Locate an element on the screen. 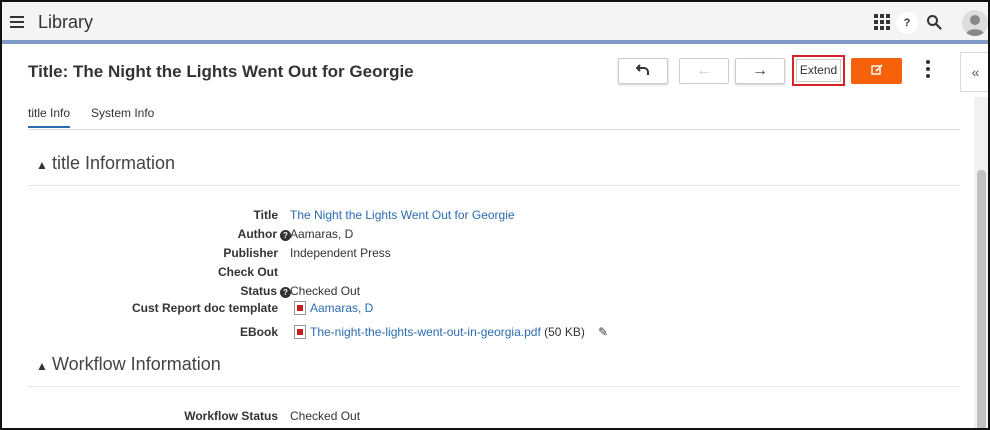 The height and width of the screenshot is (430, 990). edit-button is located at coordinates (876, 71).